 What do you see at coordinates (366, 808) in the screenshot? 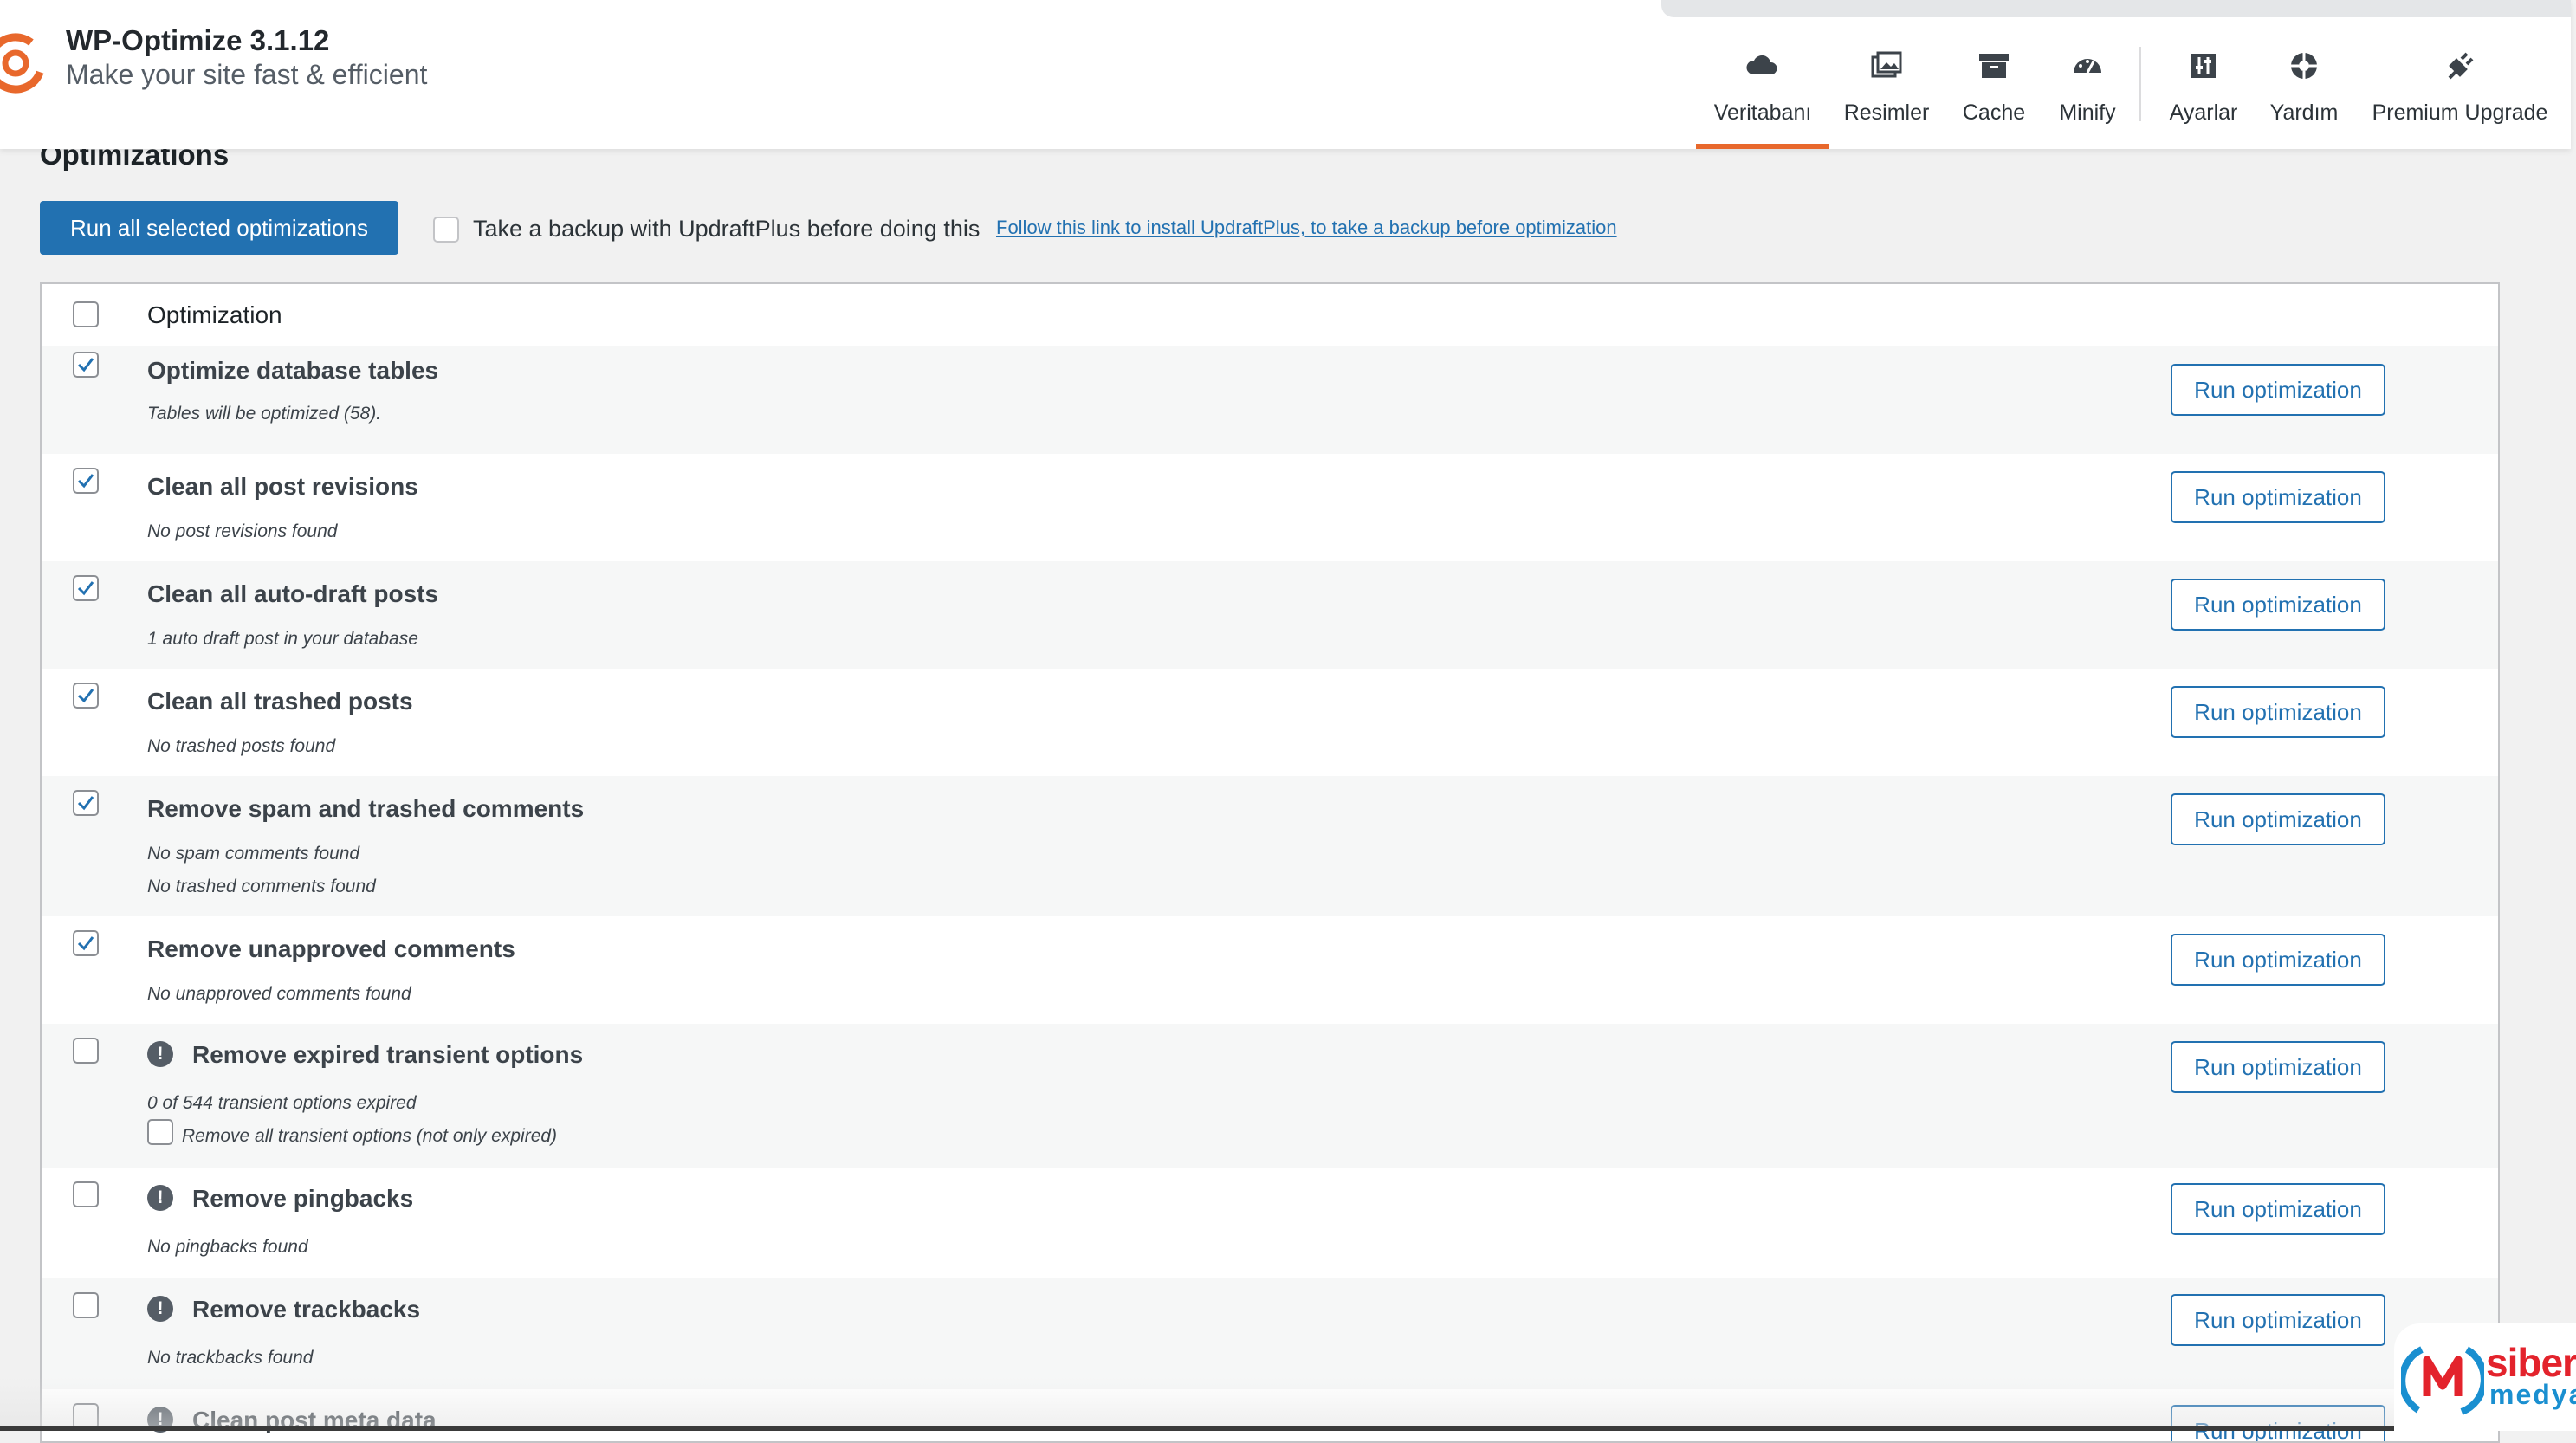
I see `optimization-title: Remove spam and trashed comments` at bounding box center [366, 808].